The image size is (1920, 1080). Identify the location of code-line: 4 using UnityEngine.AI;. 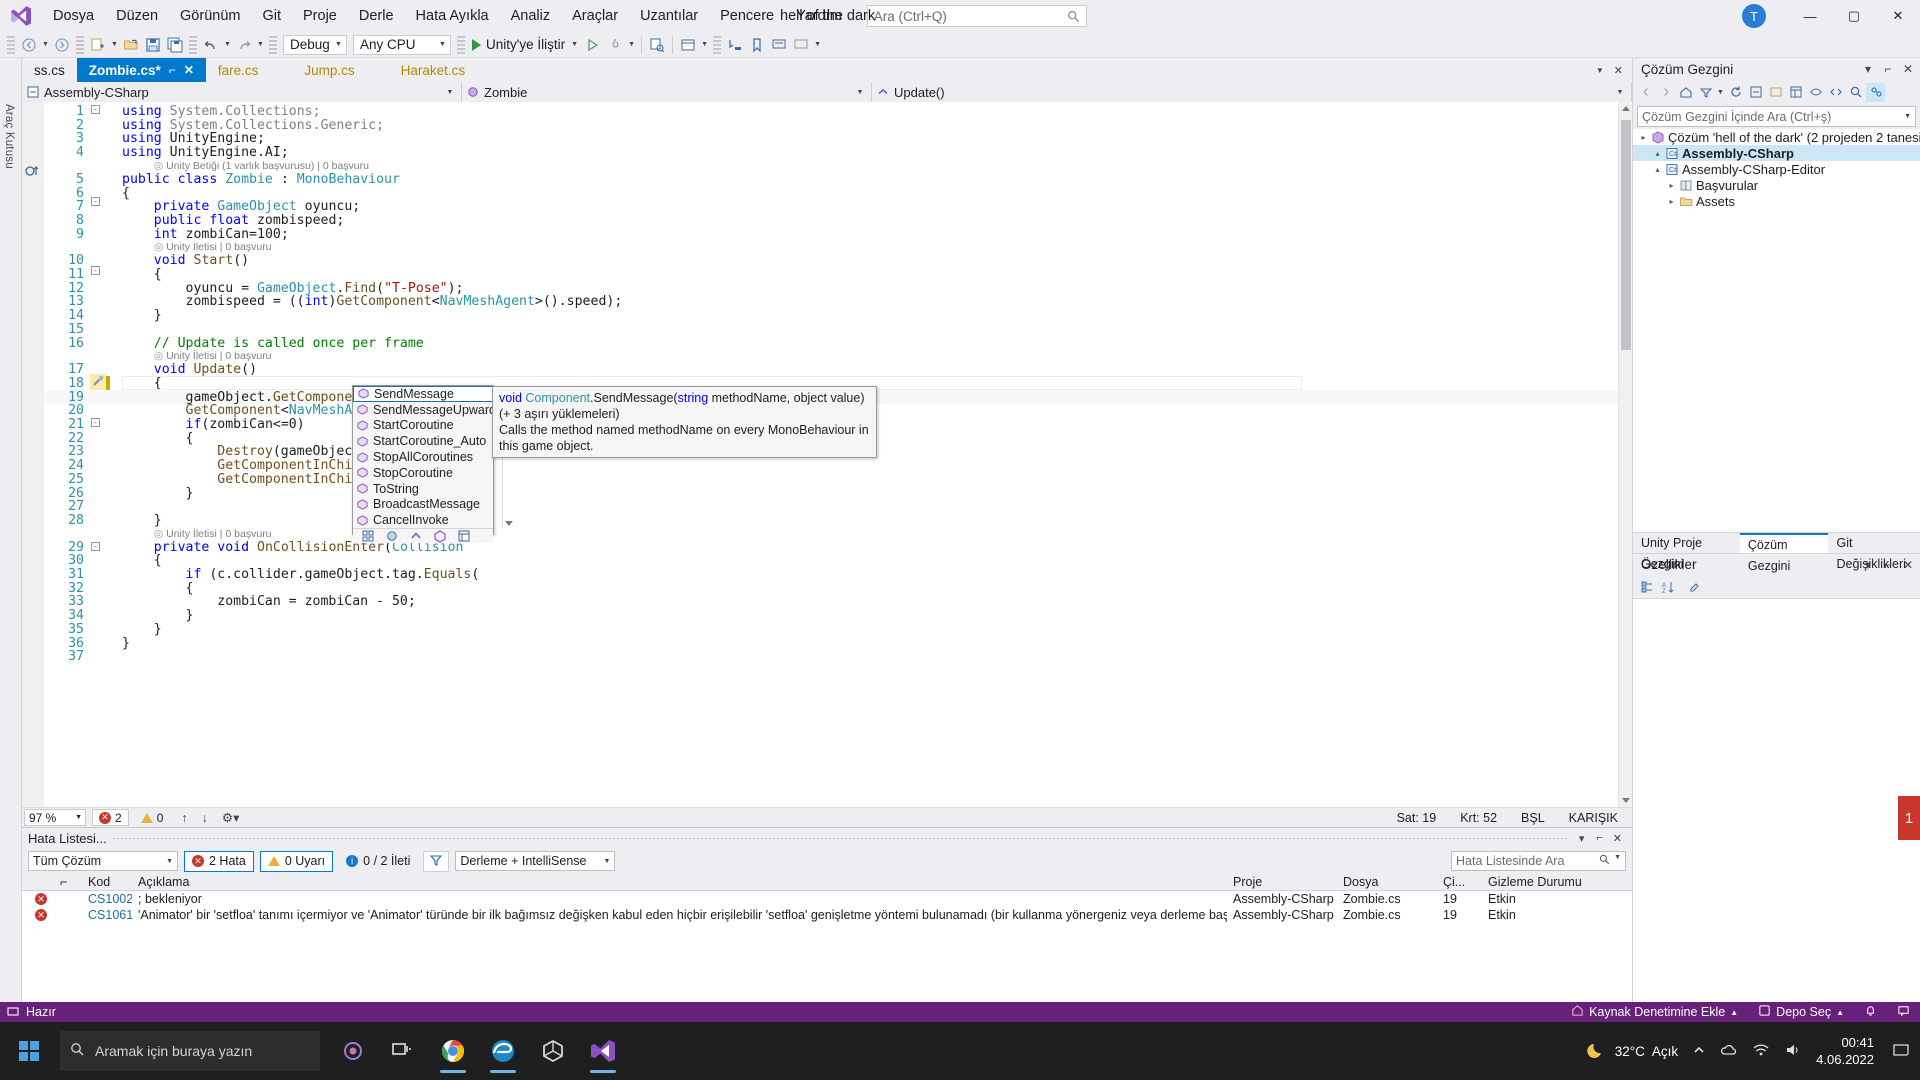
(831, 153).